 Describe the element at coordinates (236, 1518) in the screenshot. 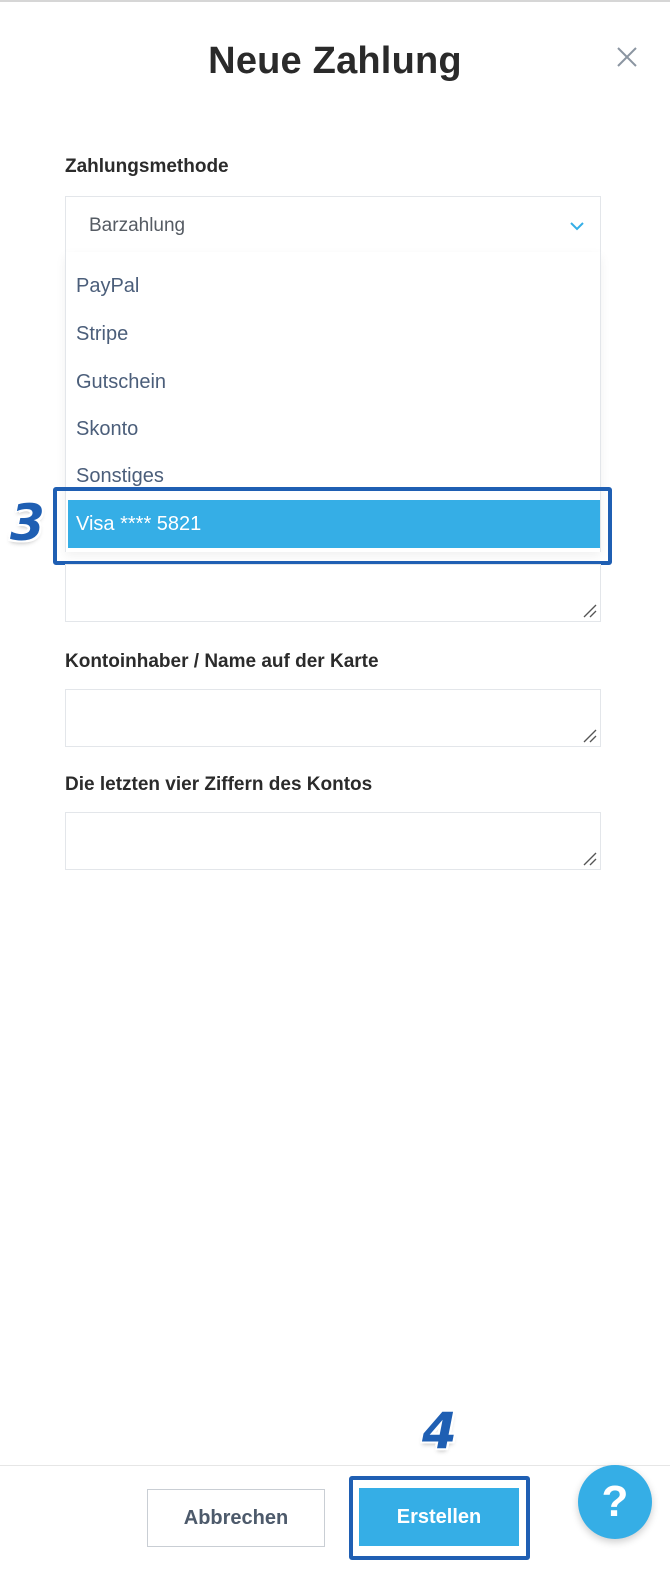

I see `cancel-button: Abbrechen` at that location.